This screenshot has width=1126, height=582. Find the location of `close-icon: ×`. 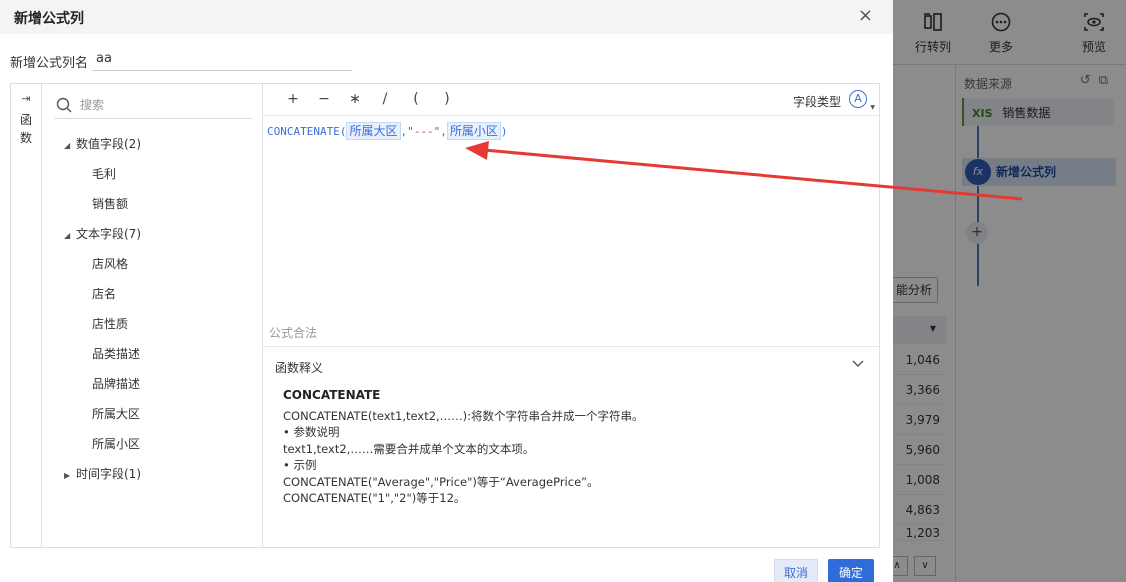

close-icon: × is located at coordinates (865, 15).